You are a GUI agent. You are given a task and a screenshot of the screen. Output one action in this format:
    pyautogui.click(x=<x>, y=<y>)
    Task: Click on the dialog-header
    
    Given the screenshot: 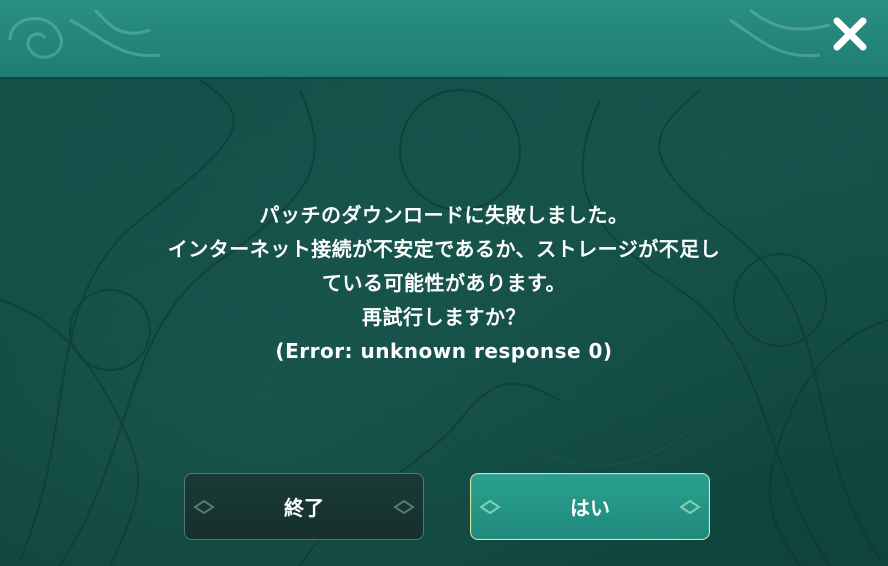 What is the action you would take?
    pyautogui.click(x=444, y=38)
    